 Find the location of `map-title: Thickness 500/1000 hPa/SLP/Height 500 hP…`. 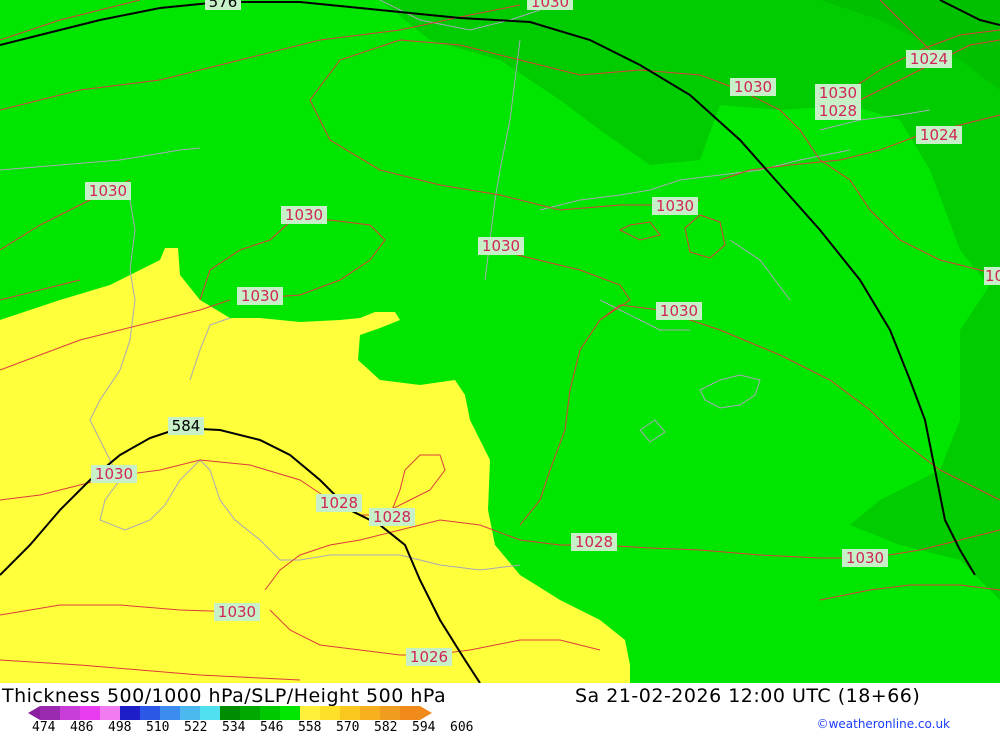

map-title: Thickness 500/1000 hPa/SLP/Height 500 hP… is located at coordinates (224, 696).